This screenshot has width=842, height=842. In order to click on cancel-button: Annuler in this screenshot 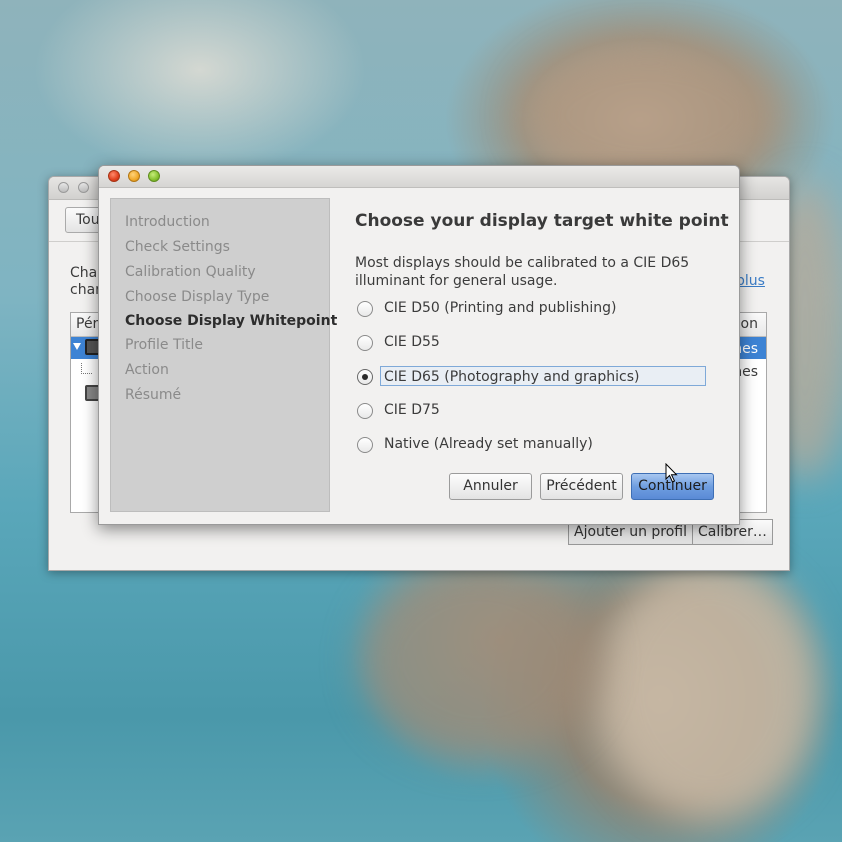, I will do `click(490, 486)`.